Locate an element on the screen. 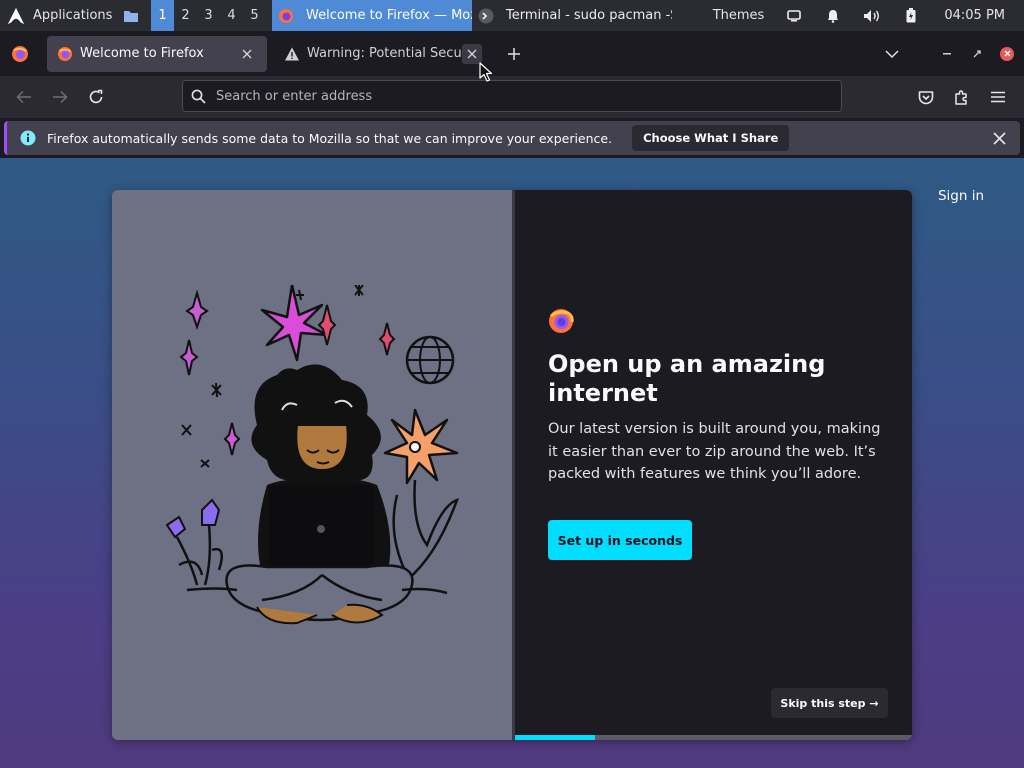 The image size is (1024, 768). puzzle-icon is located at coordinates (961, 97).